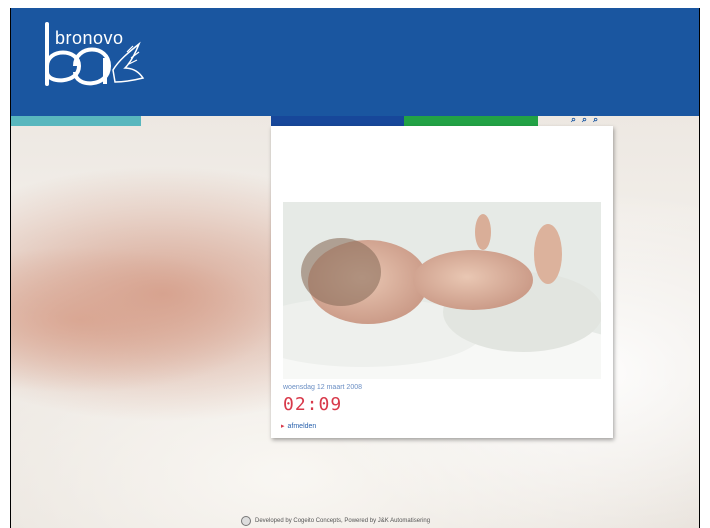  I want to click on logout-label: afmelden, so click(302, 426).